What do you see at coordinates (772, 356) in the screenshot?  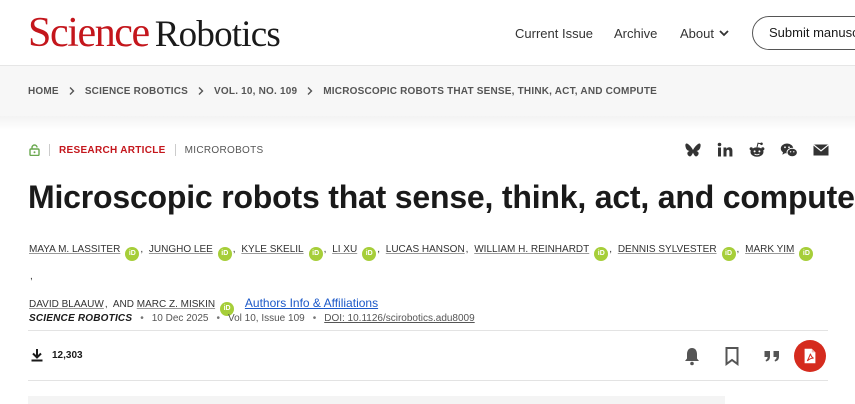 I see `cite-icon` at bounding box center [772, 356].